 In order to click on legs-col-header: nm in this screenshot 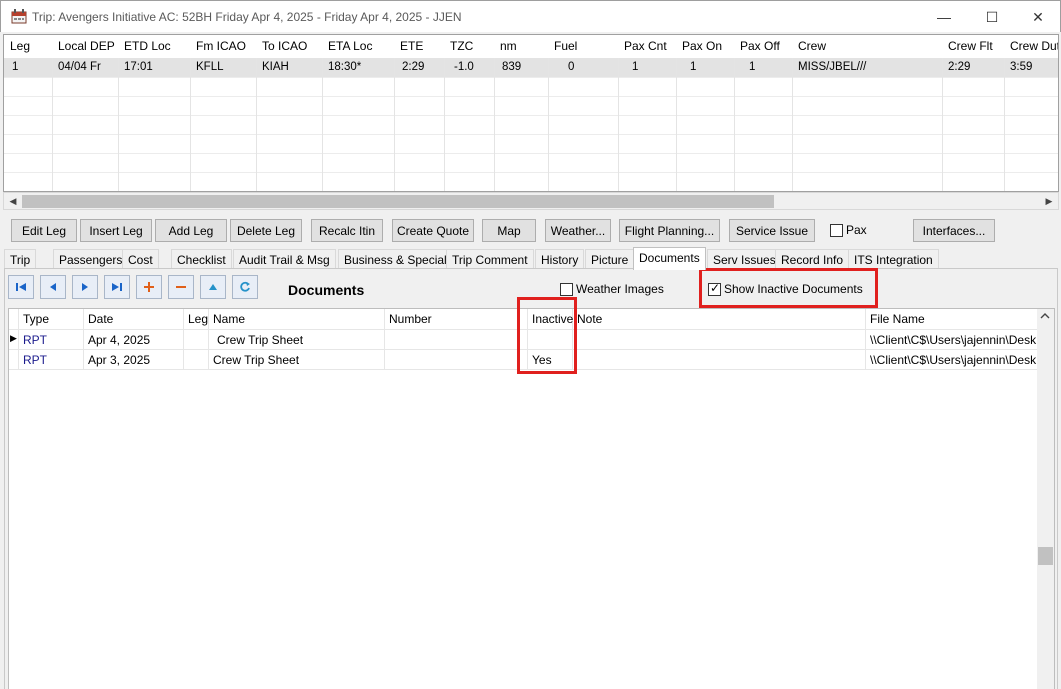, I will do `click(521, 46)`.